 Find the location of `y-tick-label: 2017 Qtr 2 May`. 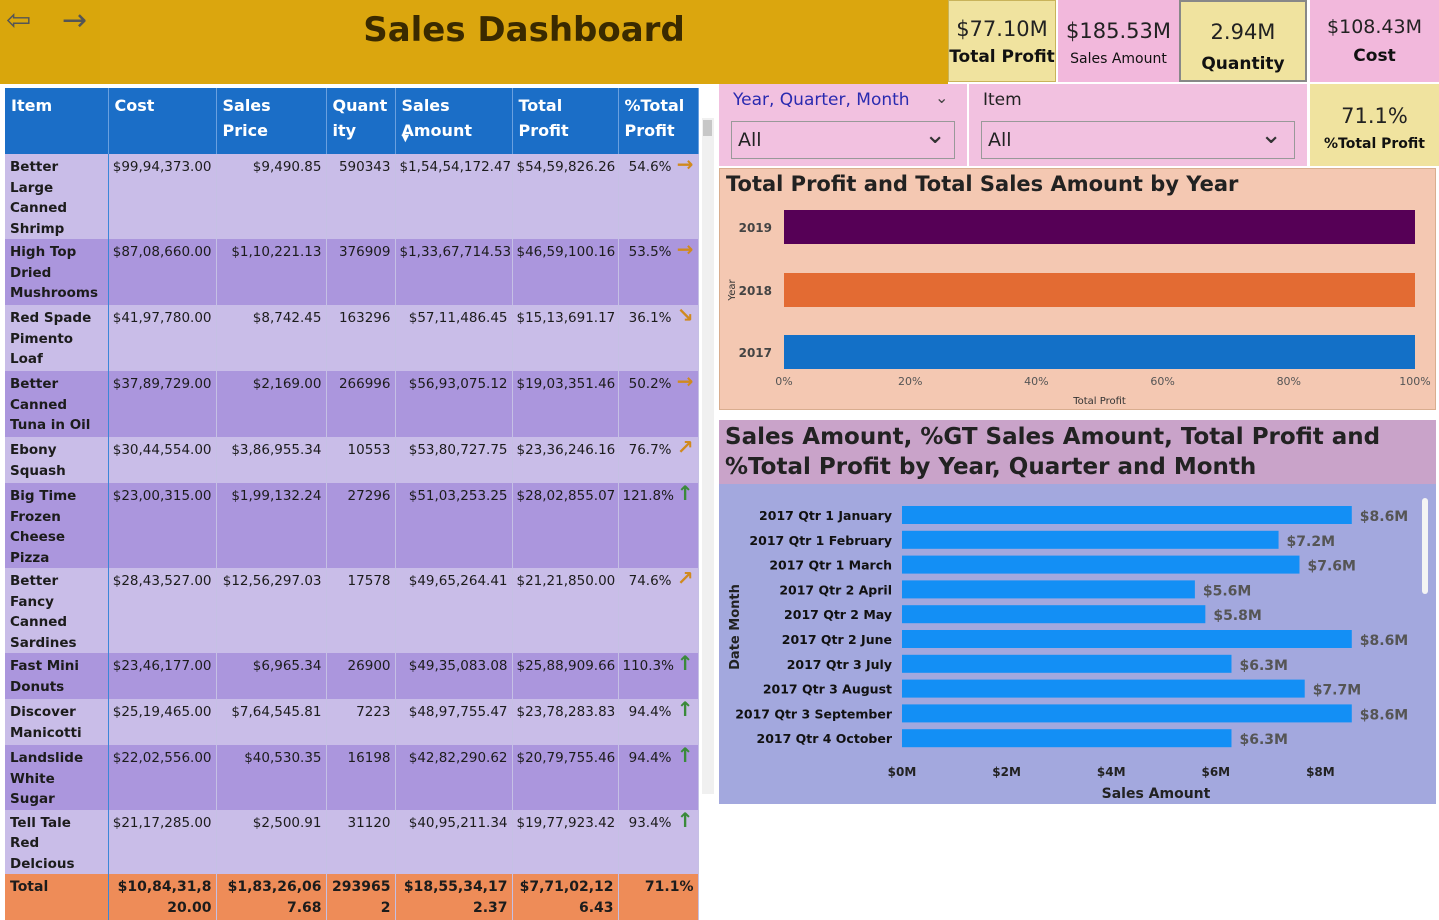

y-tick-label: 2017 Qtr 2 May is located at coordinates (838, 614).